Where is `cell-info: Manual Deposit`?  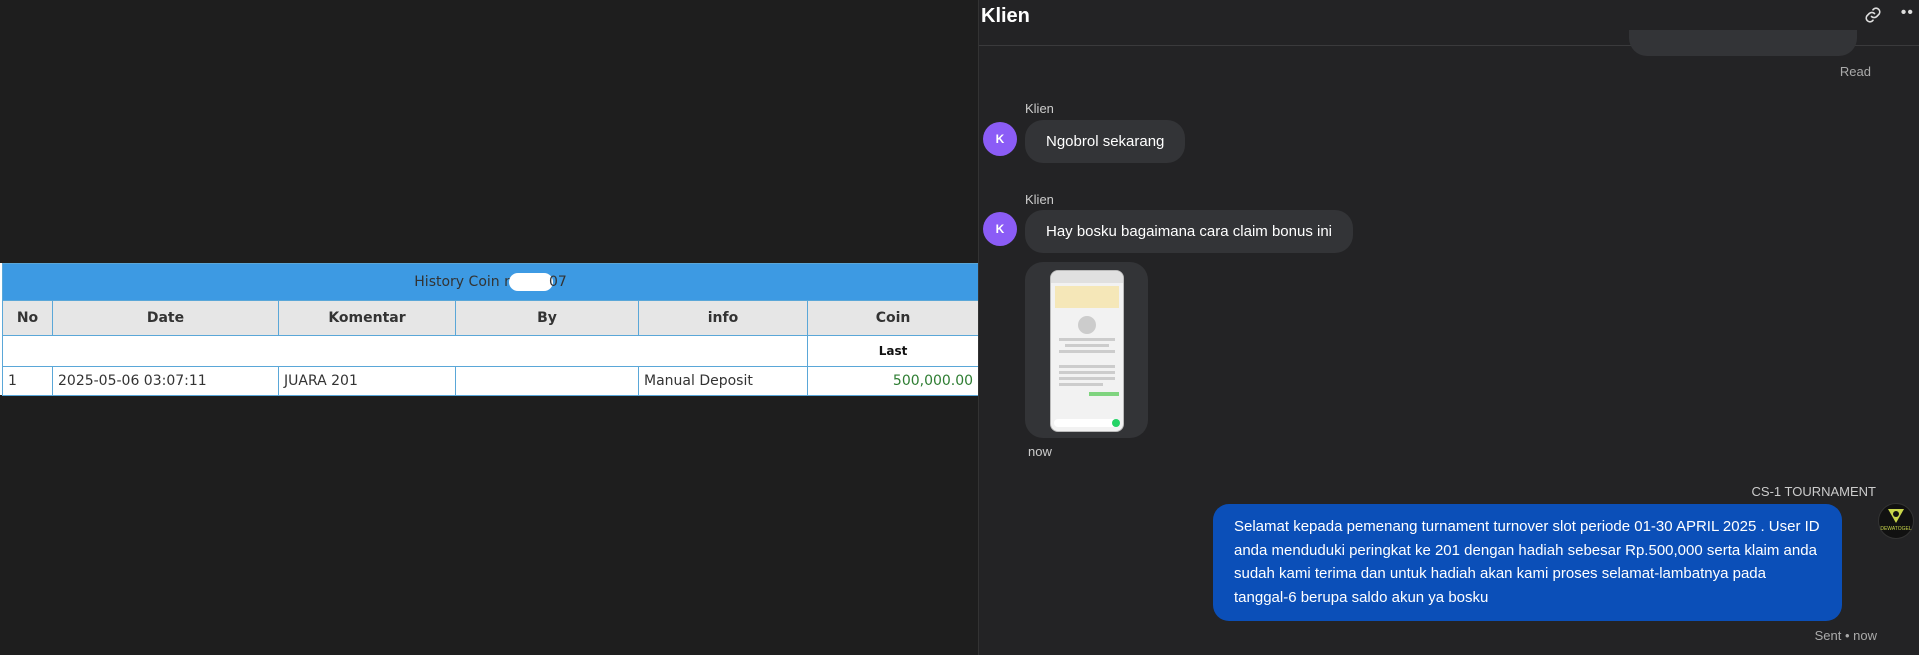 cell-info: Manual Deposit is located at coordinates (723, 381).